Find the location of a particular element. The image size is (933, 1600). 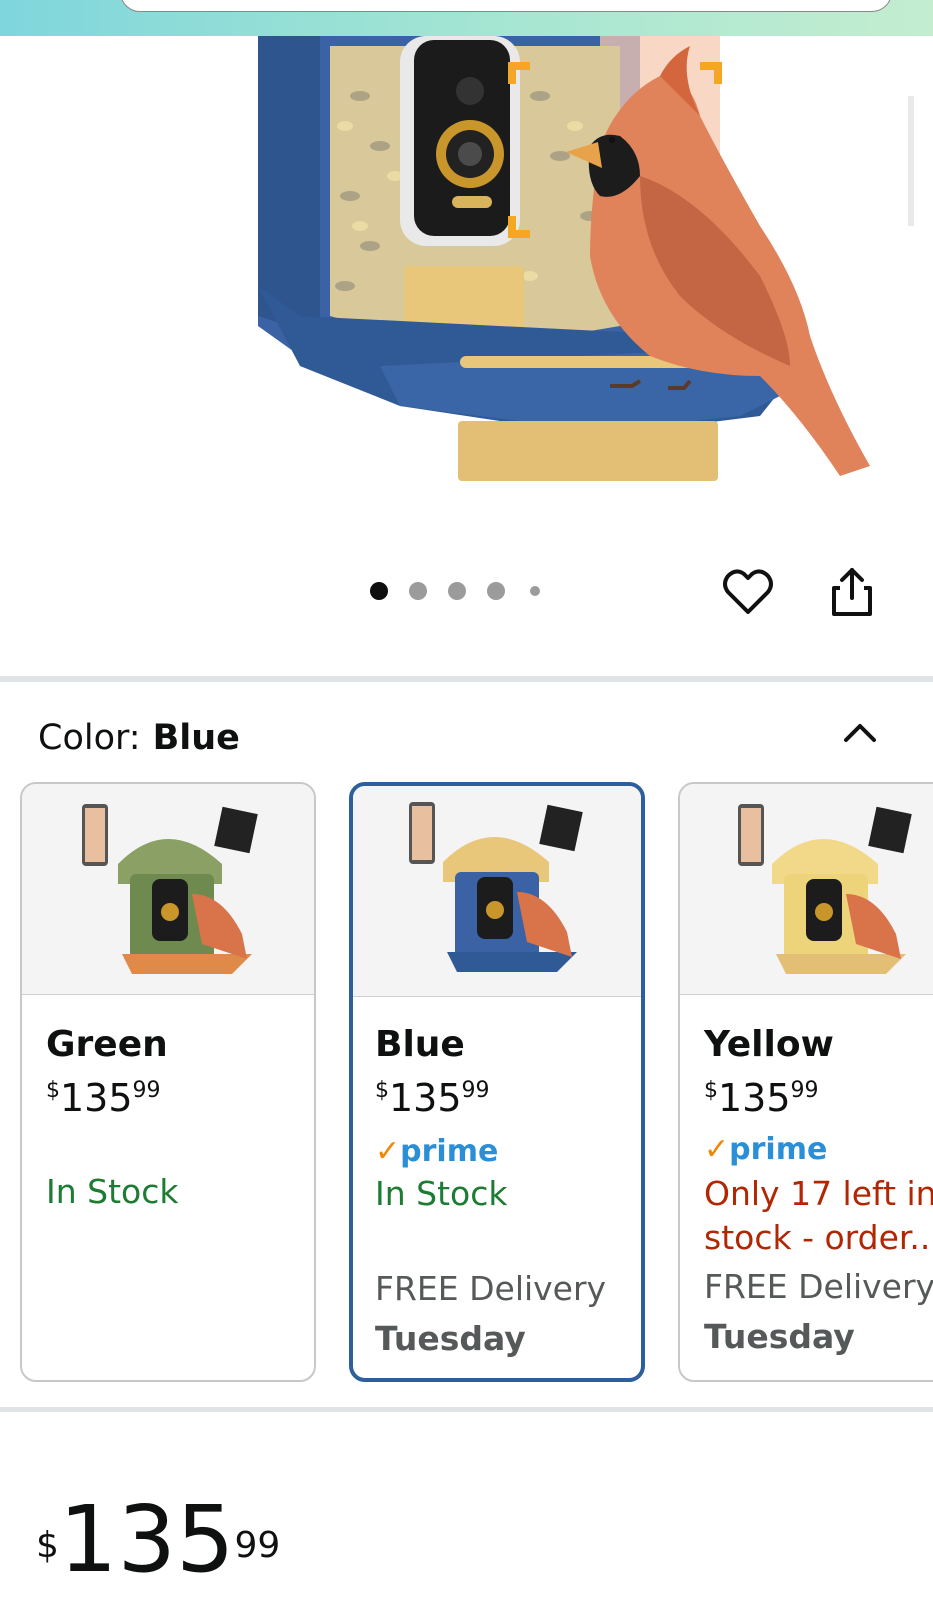

search-bar-area is located at coordinates (466, 18).